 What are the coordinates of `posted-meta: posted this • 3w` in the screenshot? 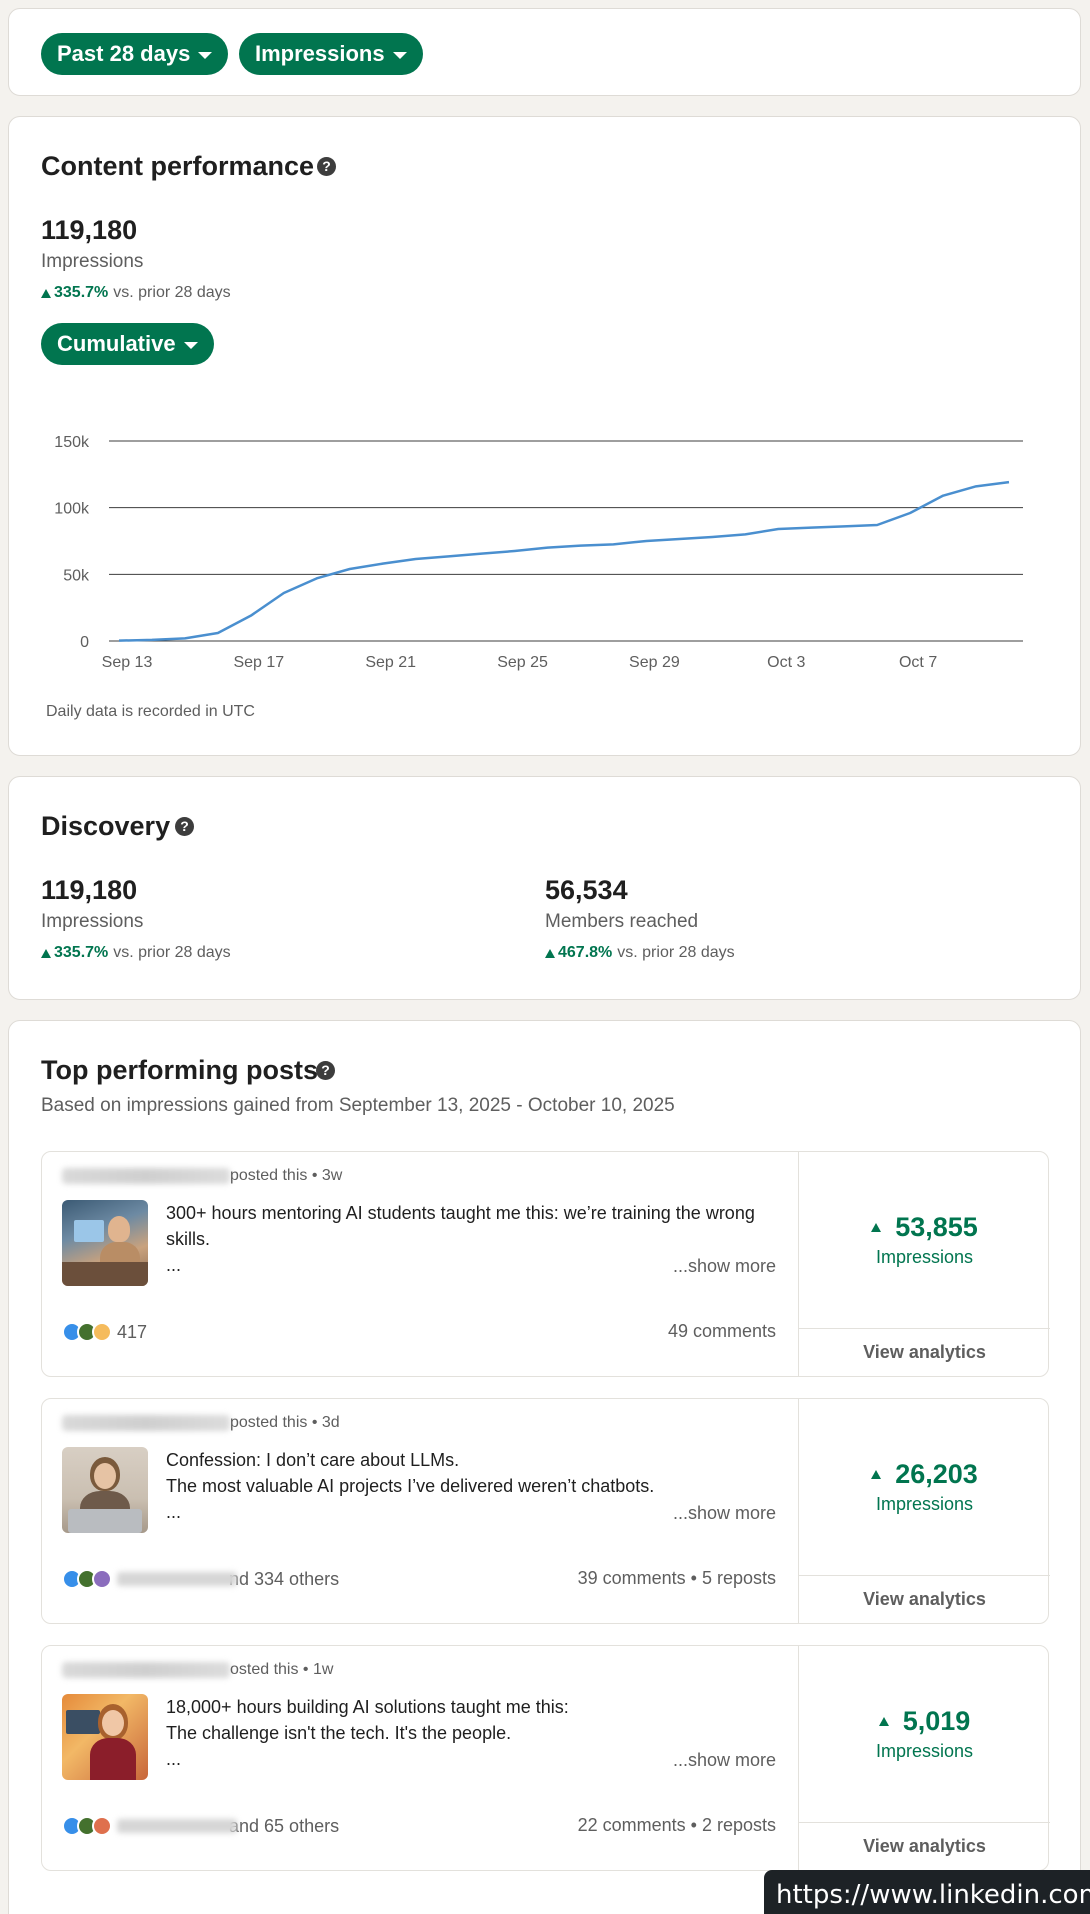 It's located at (286, 1175).